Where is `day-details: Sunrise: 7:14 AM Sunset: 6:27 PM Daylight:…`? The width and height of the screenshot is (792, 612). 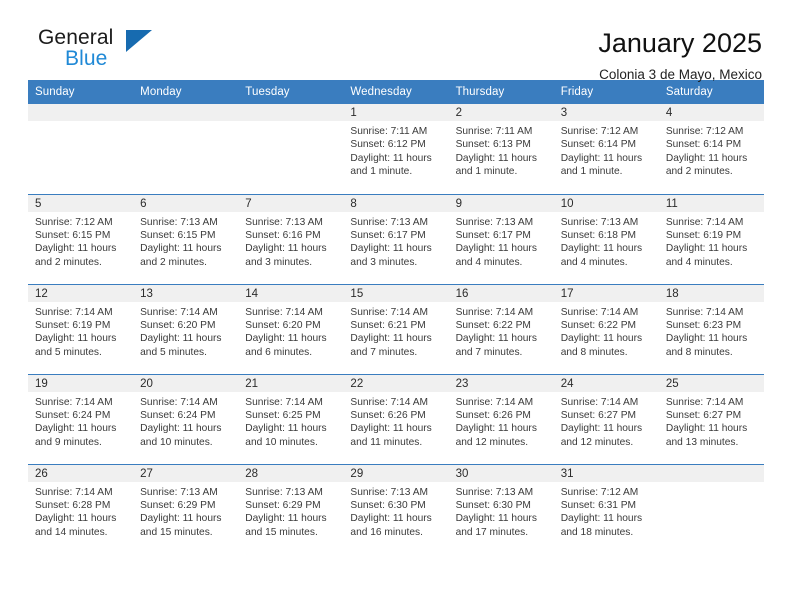
day-details: Sunrise: 7:14 AM Sunset: 6:27 PM Daylight:… is located at coordinates (606, 421).